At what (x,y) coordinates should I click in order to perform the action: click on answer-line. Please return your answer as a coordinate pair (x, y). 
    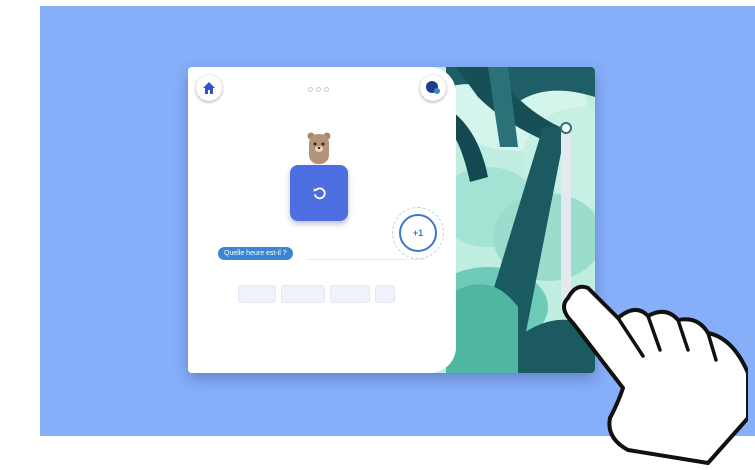
    Looking at the image, I should click on (367, 259).